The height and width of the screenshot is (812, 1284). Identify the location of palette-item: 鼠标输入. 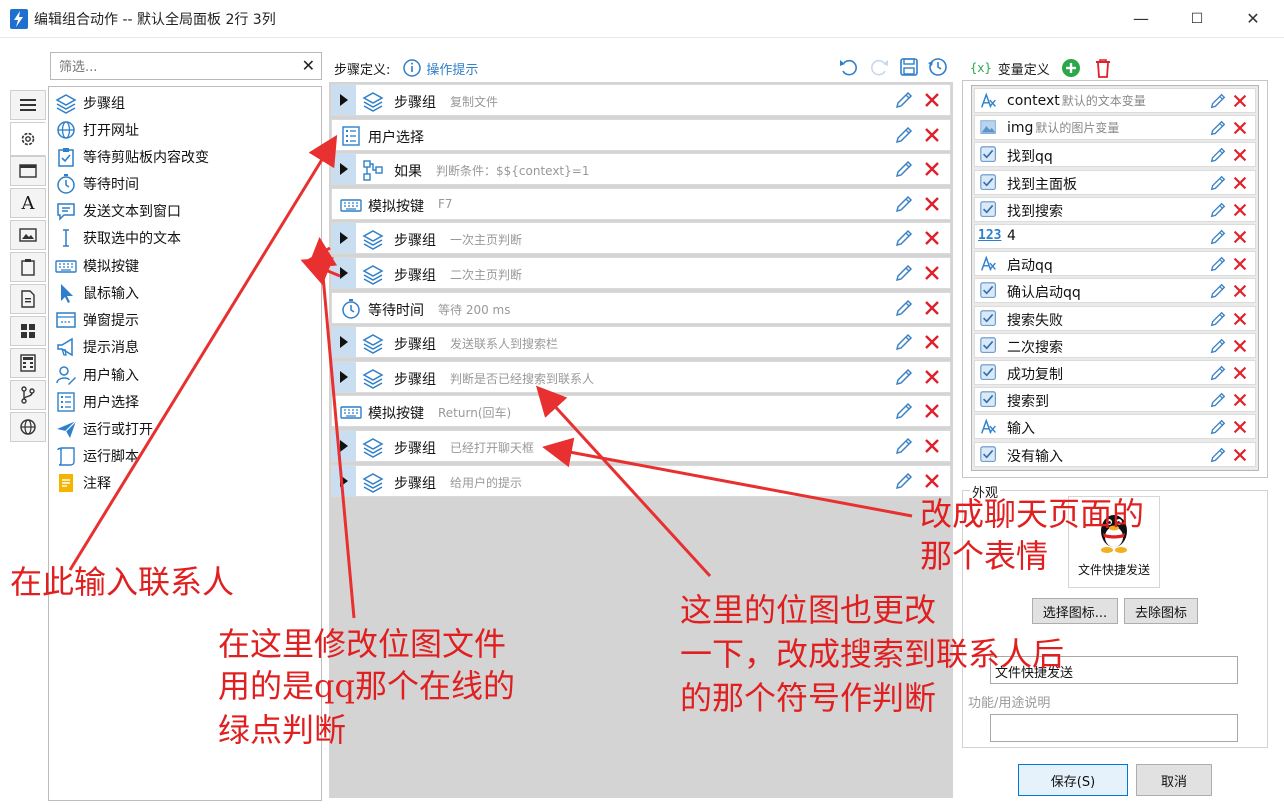
(97, 293).